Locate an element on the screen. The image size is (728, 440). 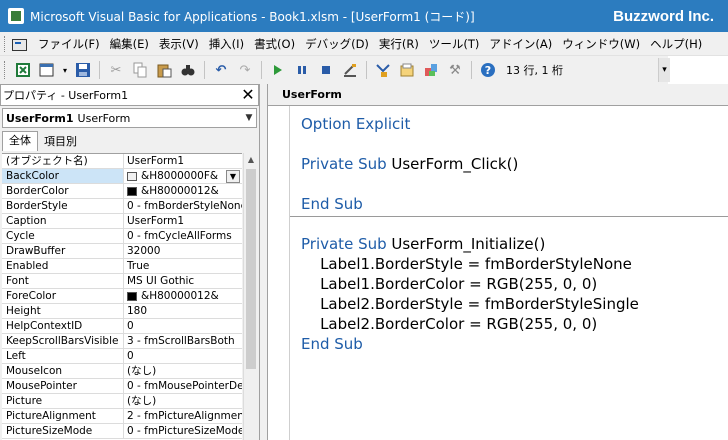
property-row: MouseIcon (なし) is located at coordinates (122, 371).